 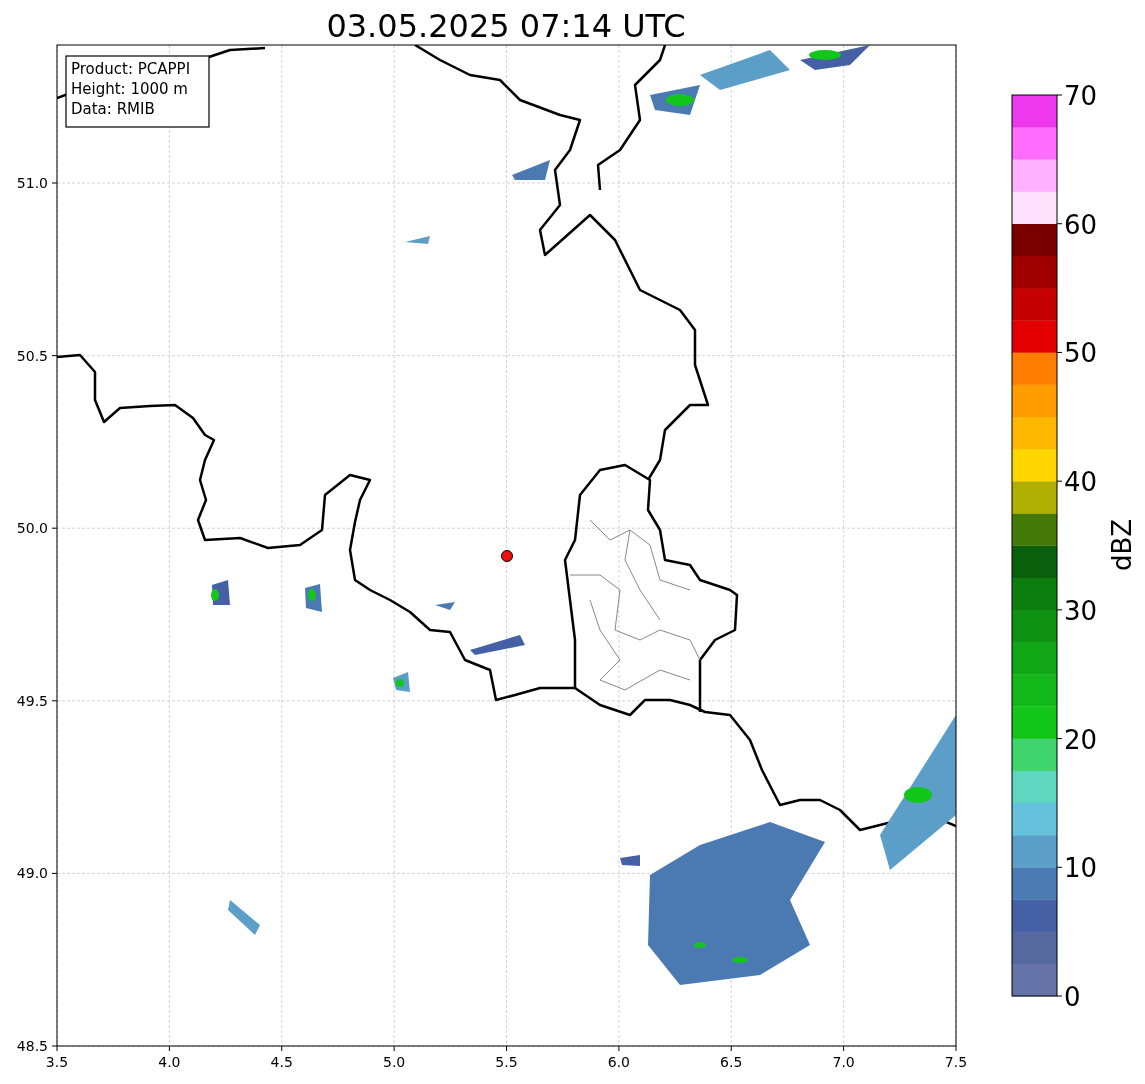 I want to click on axis-tick-label: 7.0, so click(x=843, y=1062).